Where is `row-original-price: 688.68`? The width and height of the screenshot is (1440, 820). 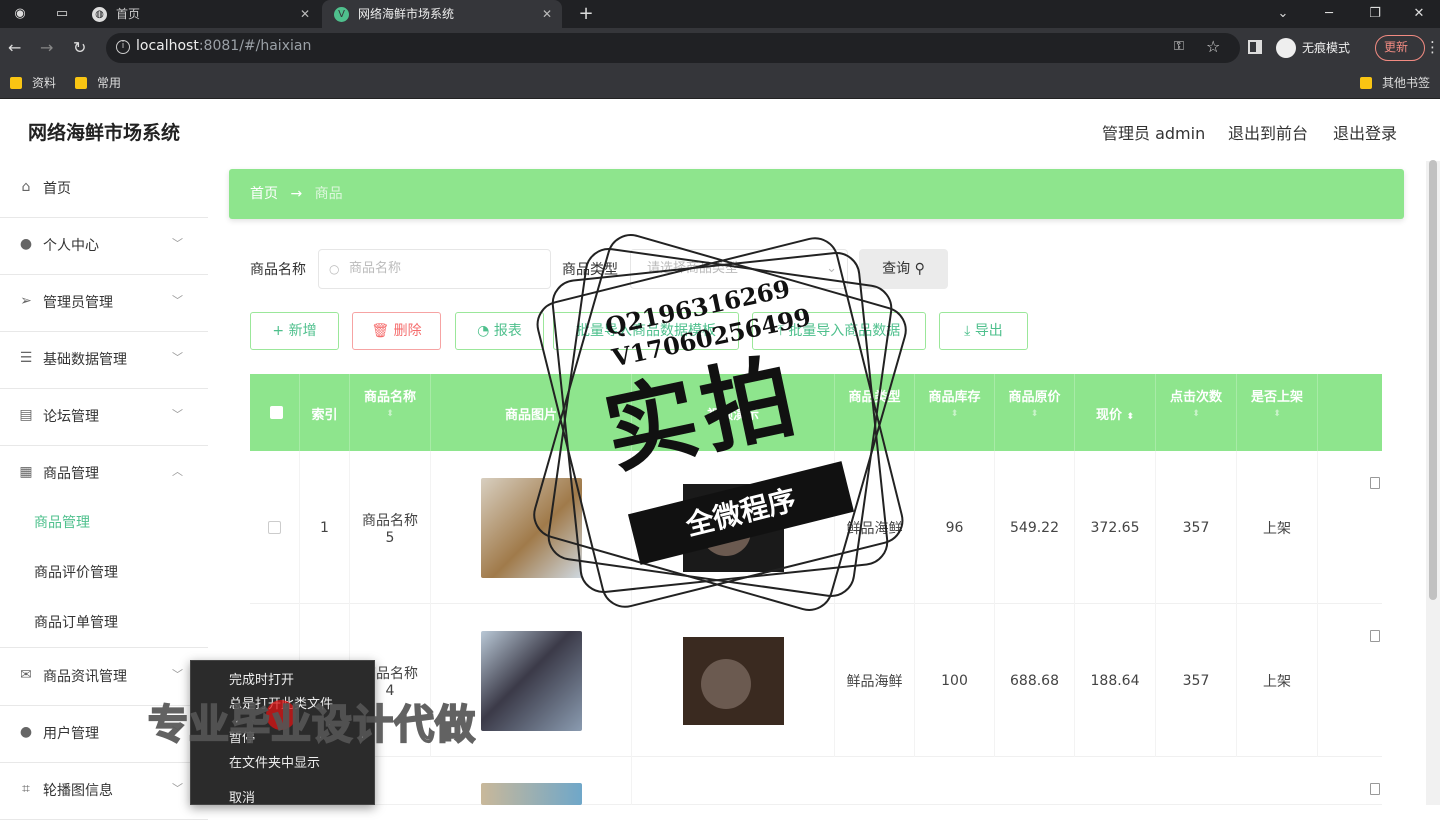 row-original-price: 688.68 is located at coordinates (1035, 680).